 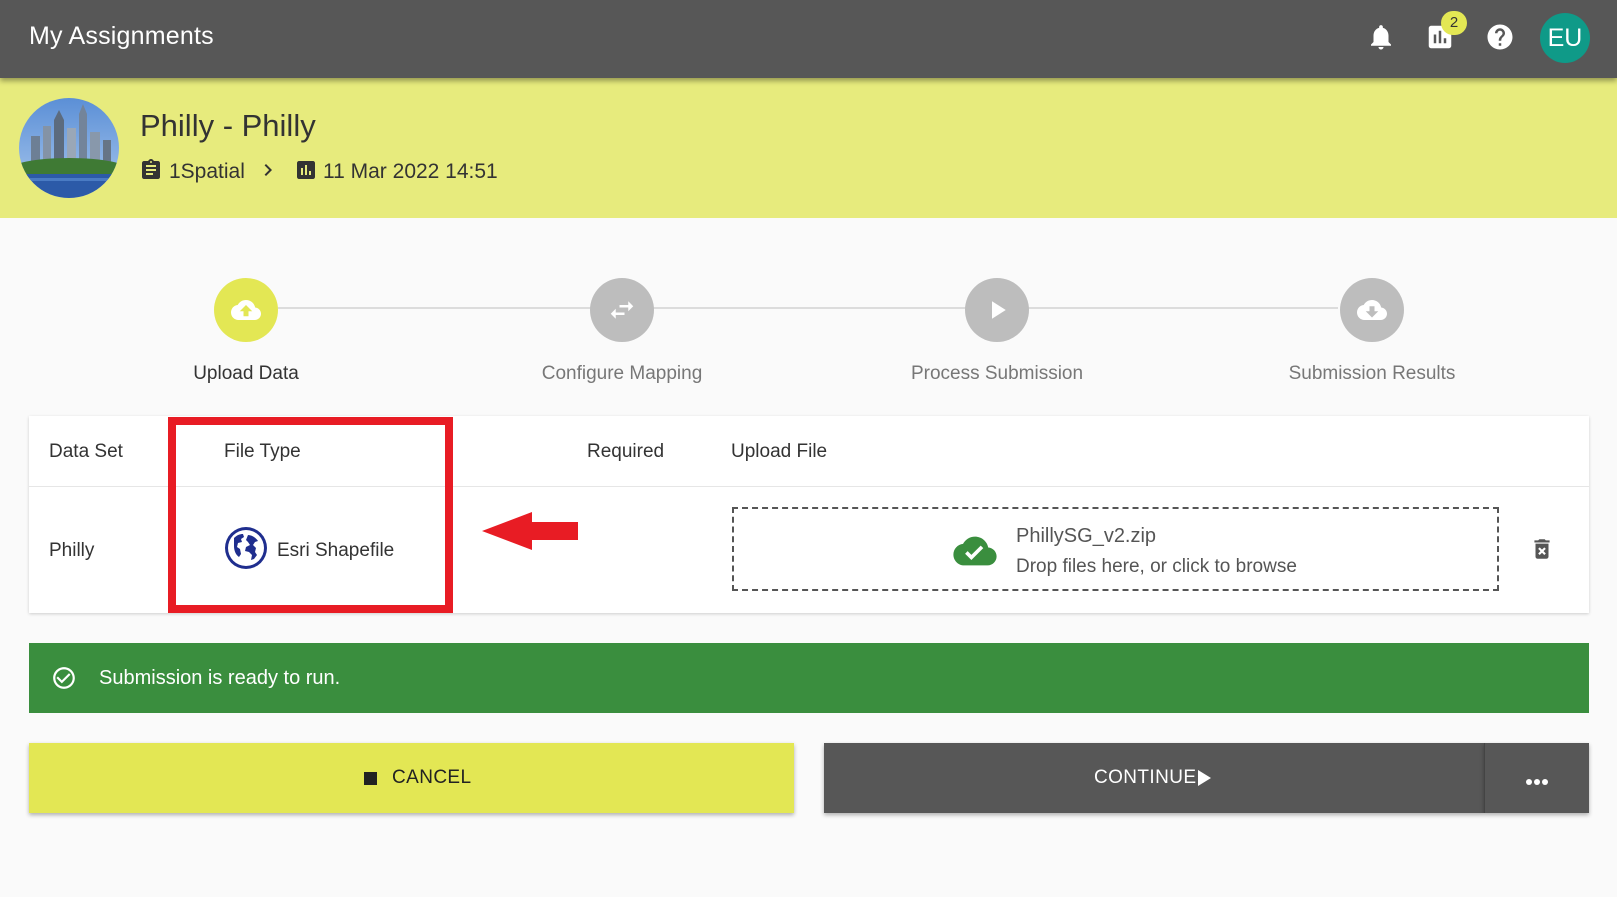 I want to click on app-title: My Assignments, so click(x=121, y=36).